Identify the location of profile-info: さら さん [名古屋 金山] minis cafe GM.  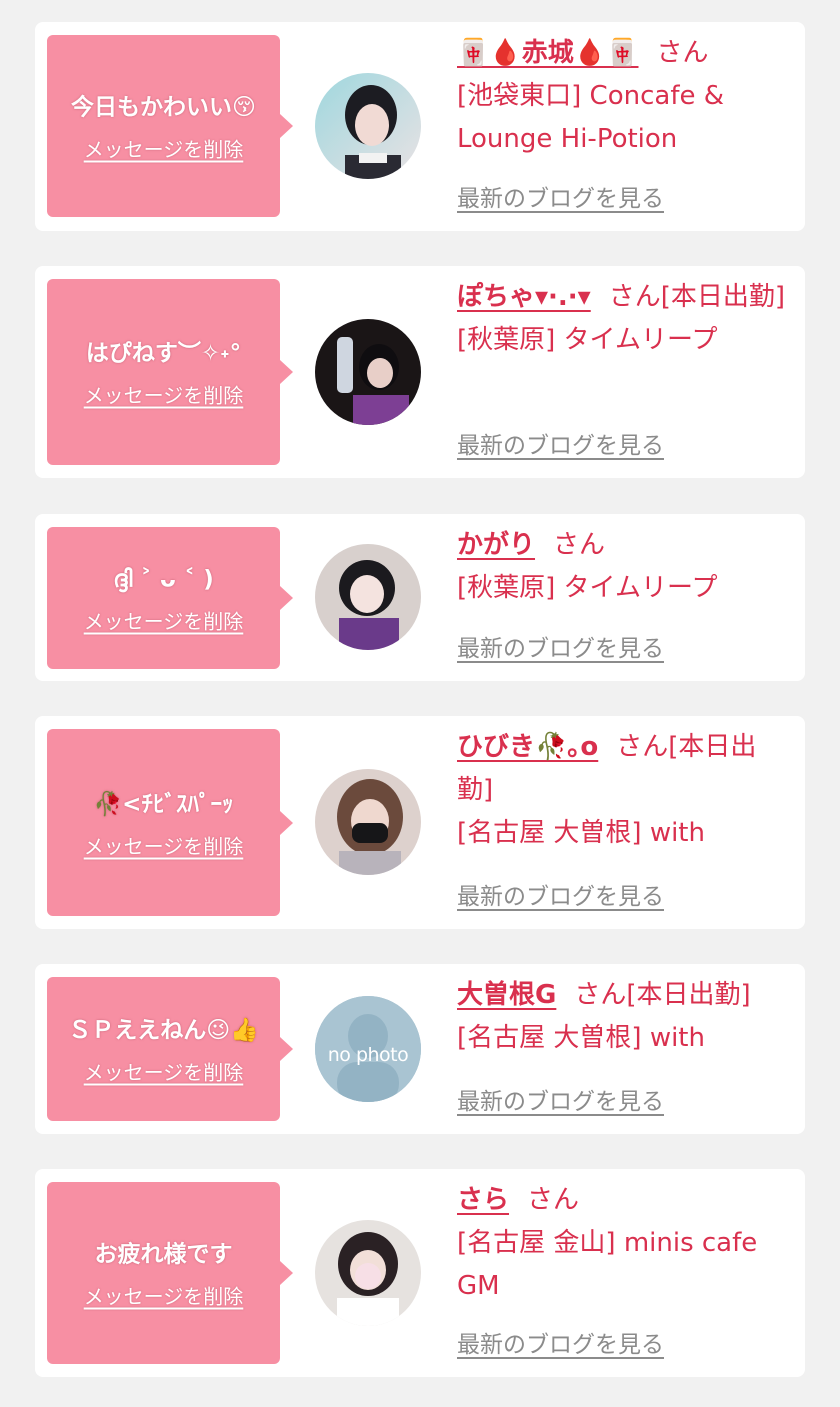
(622, 1243).